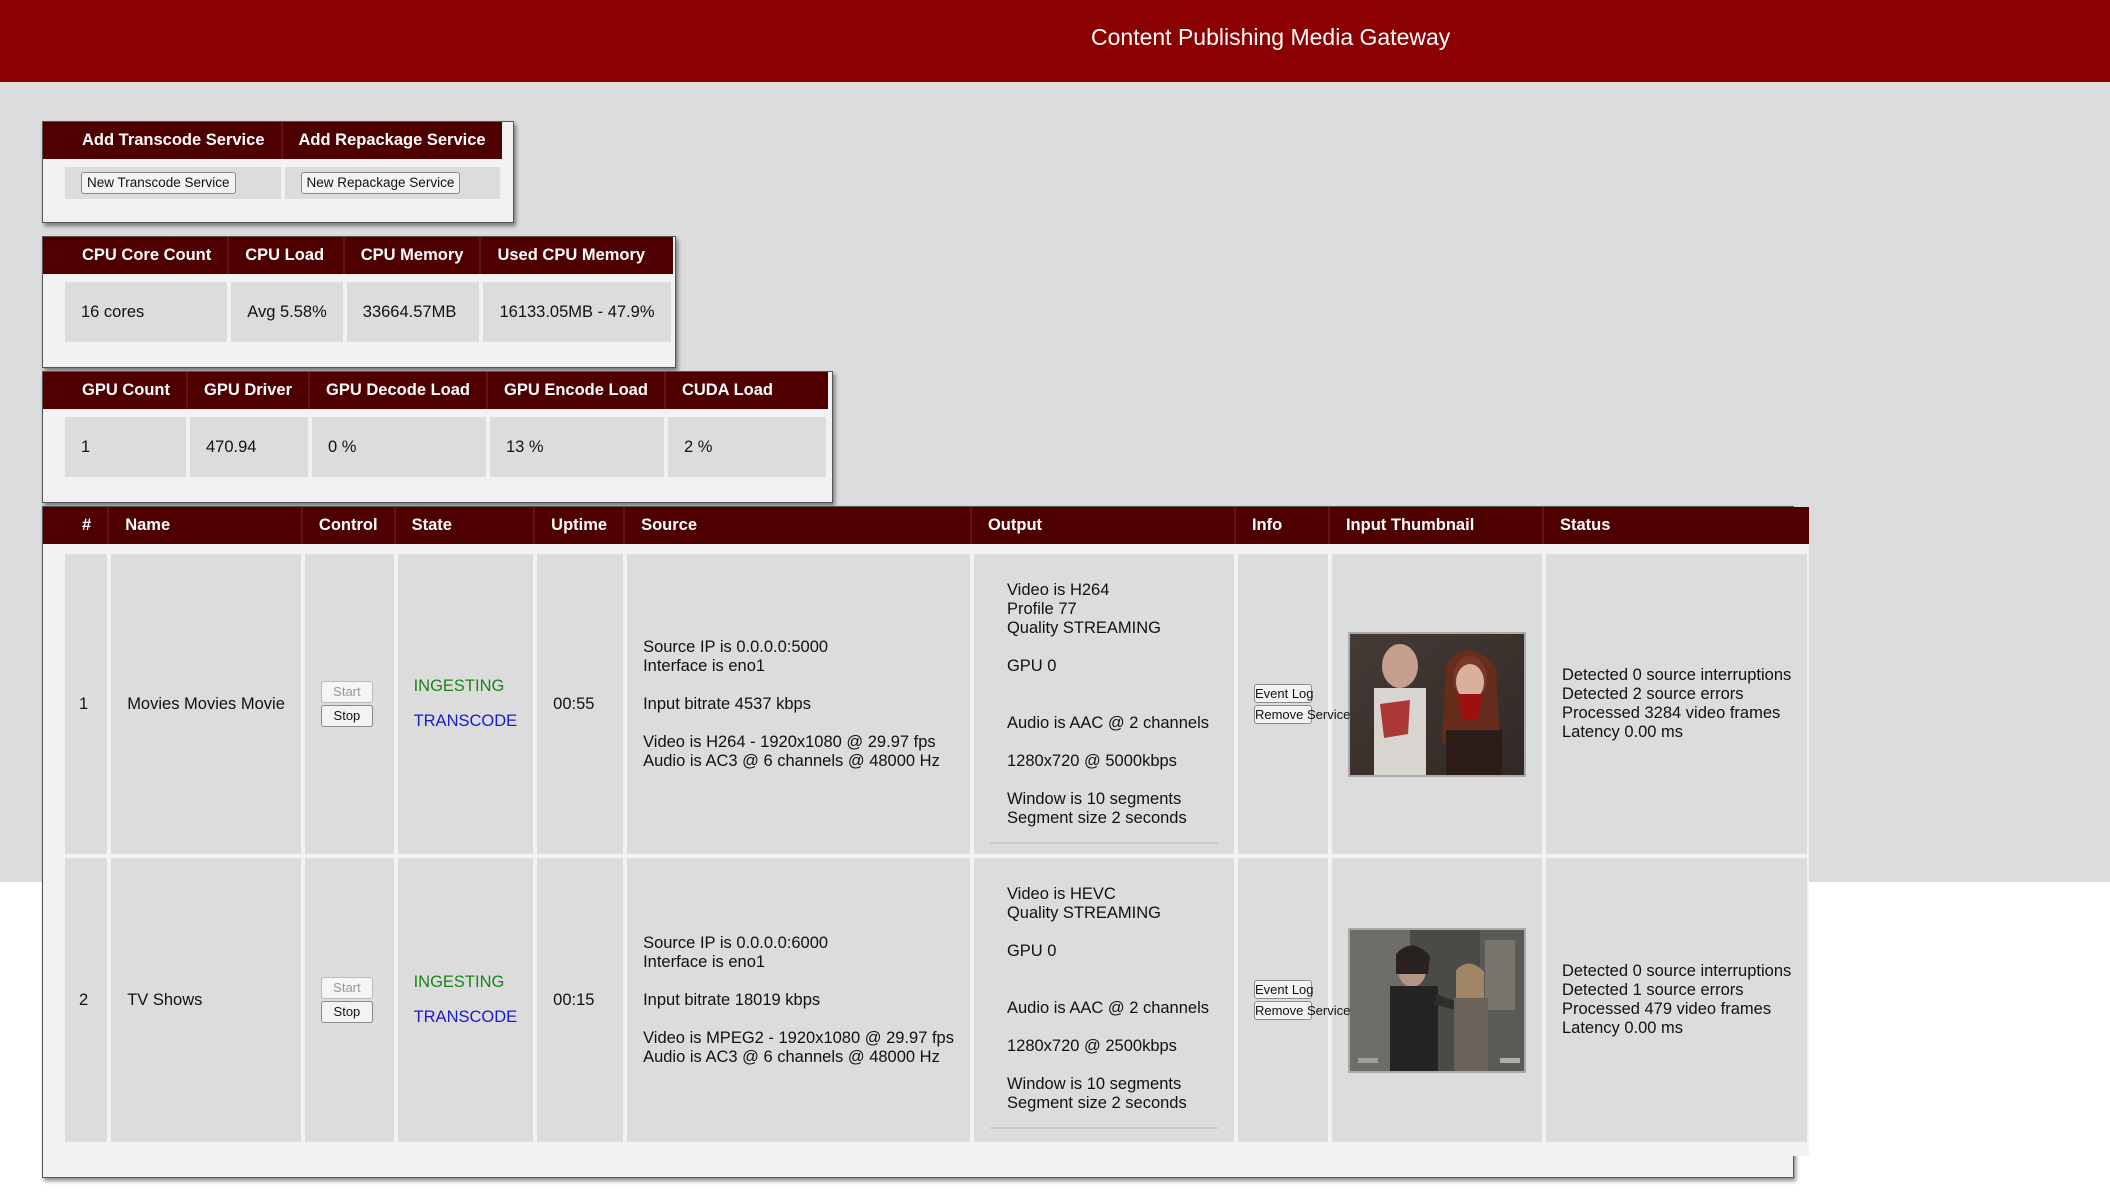 This screenshot has height=1203, width=2110. Describe the element at coordinates (76, 1006) in the screenshot. I see `service-number: 2` at that location.